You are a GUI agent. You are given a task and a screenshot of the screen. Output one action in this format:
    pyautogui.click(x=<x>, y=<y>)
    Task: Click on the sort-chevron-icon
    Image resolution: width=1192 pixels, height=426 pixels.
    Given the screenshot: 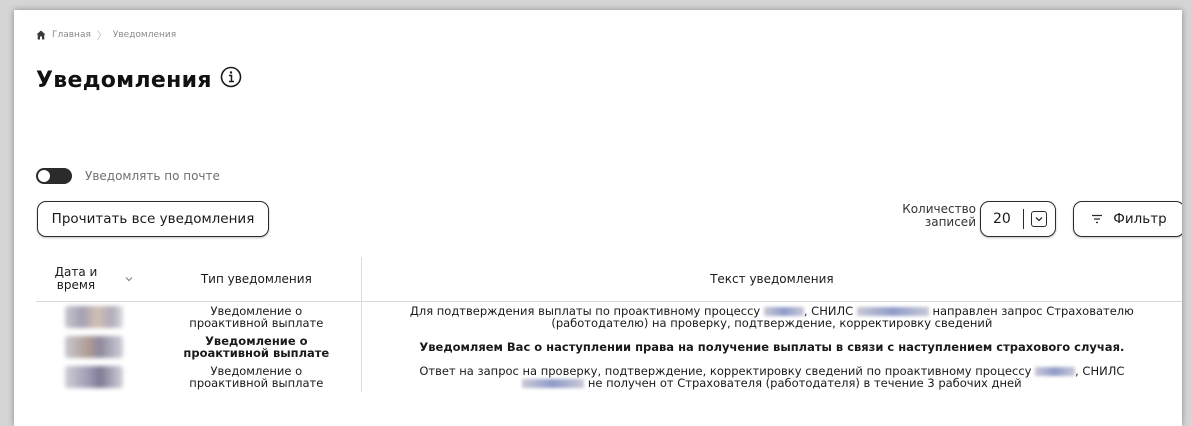 What is the action you would take?
    pyautogui.click(x=129, y=279)
    